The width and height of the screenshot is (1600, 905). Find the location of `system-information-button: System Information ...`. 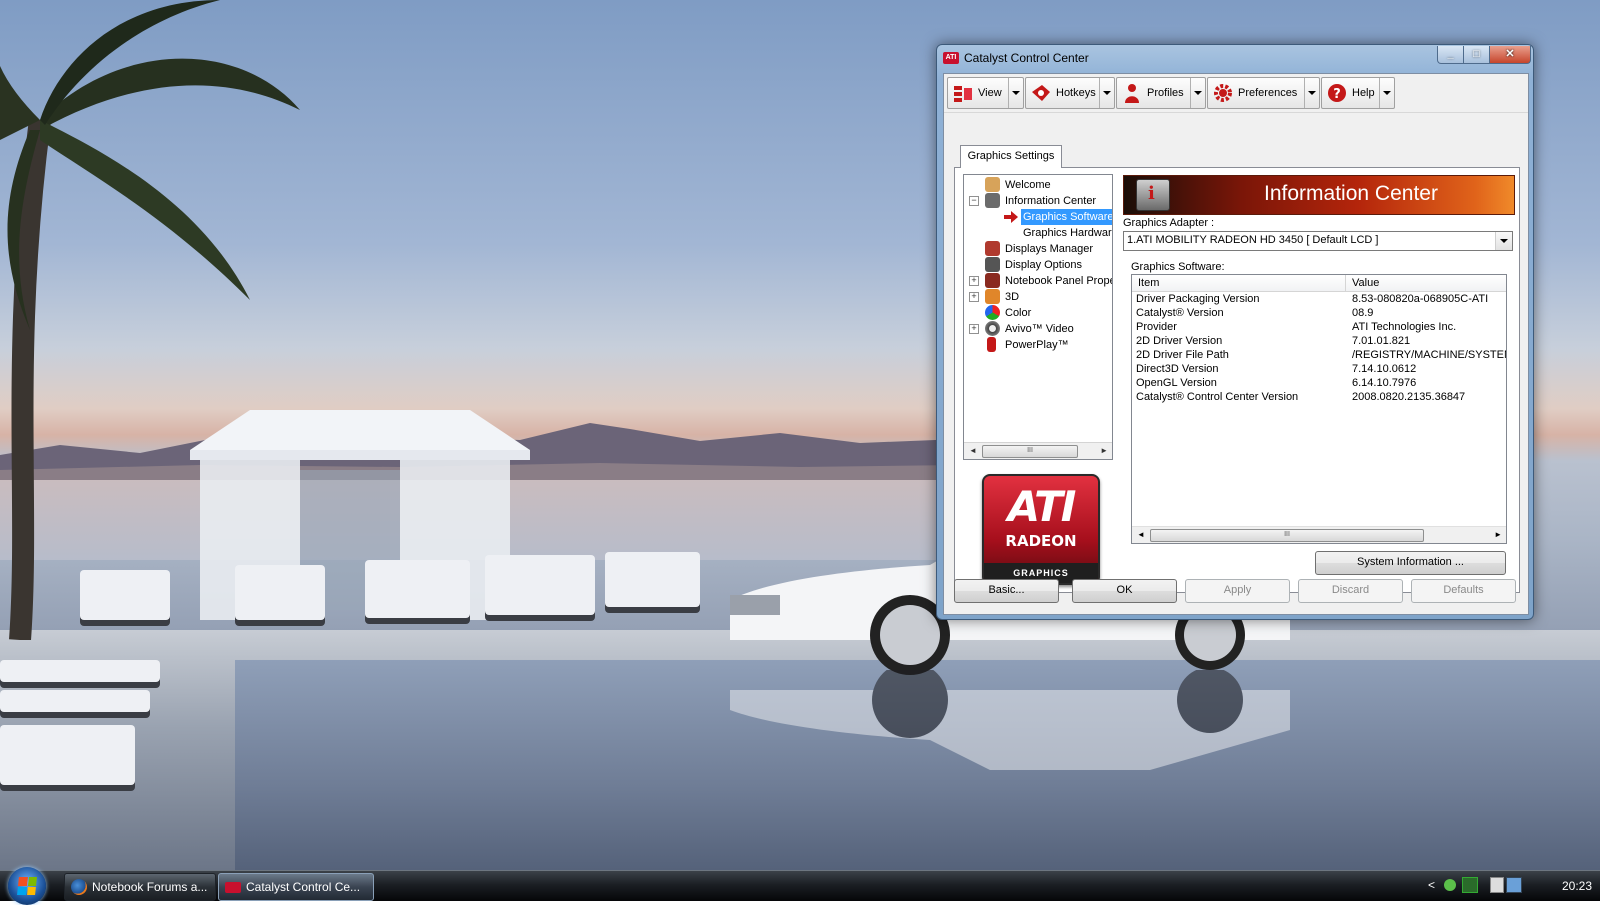

system-information-button: System Information ... is located at coordinates (1410, 563).